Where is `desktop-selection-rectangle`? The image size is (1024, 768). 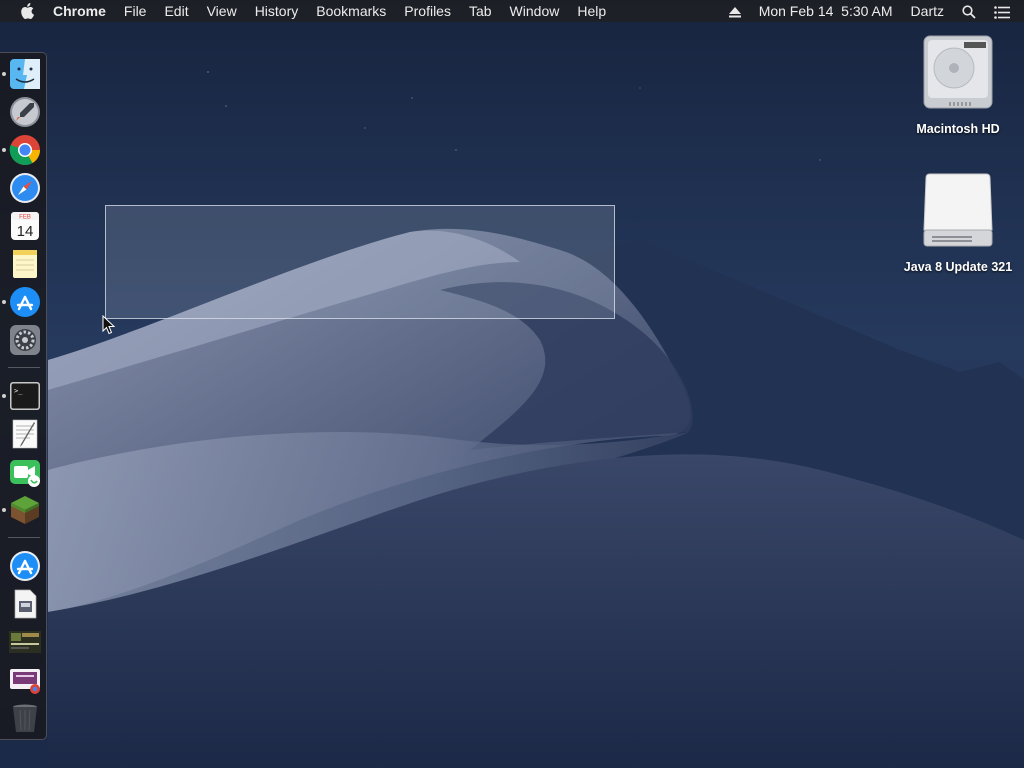
desktop-selection-rectangle is located at coordinates (360, 262).